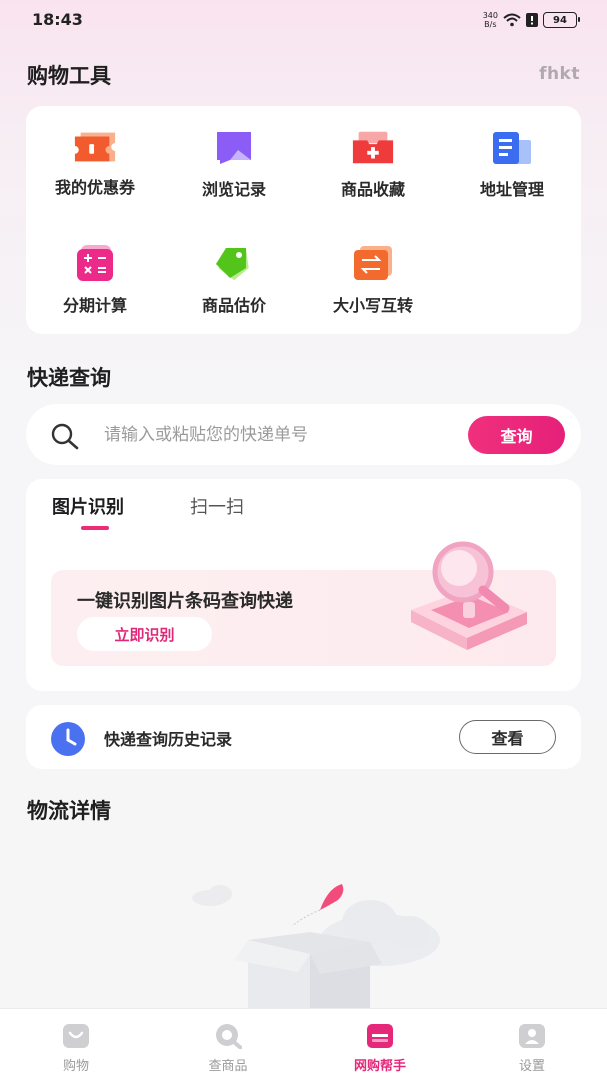  Describe the element at coordinates (532, 1036) in the screenshot. I see `settings-user-icon` at that location.